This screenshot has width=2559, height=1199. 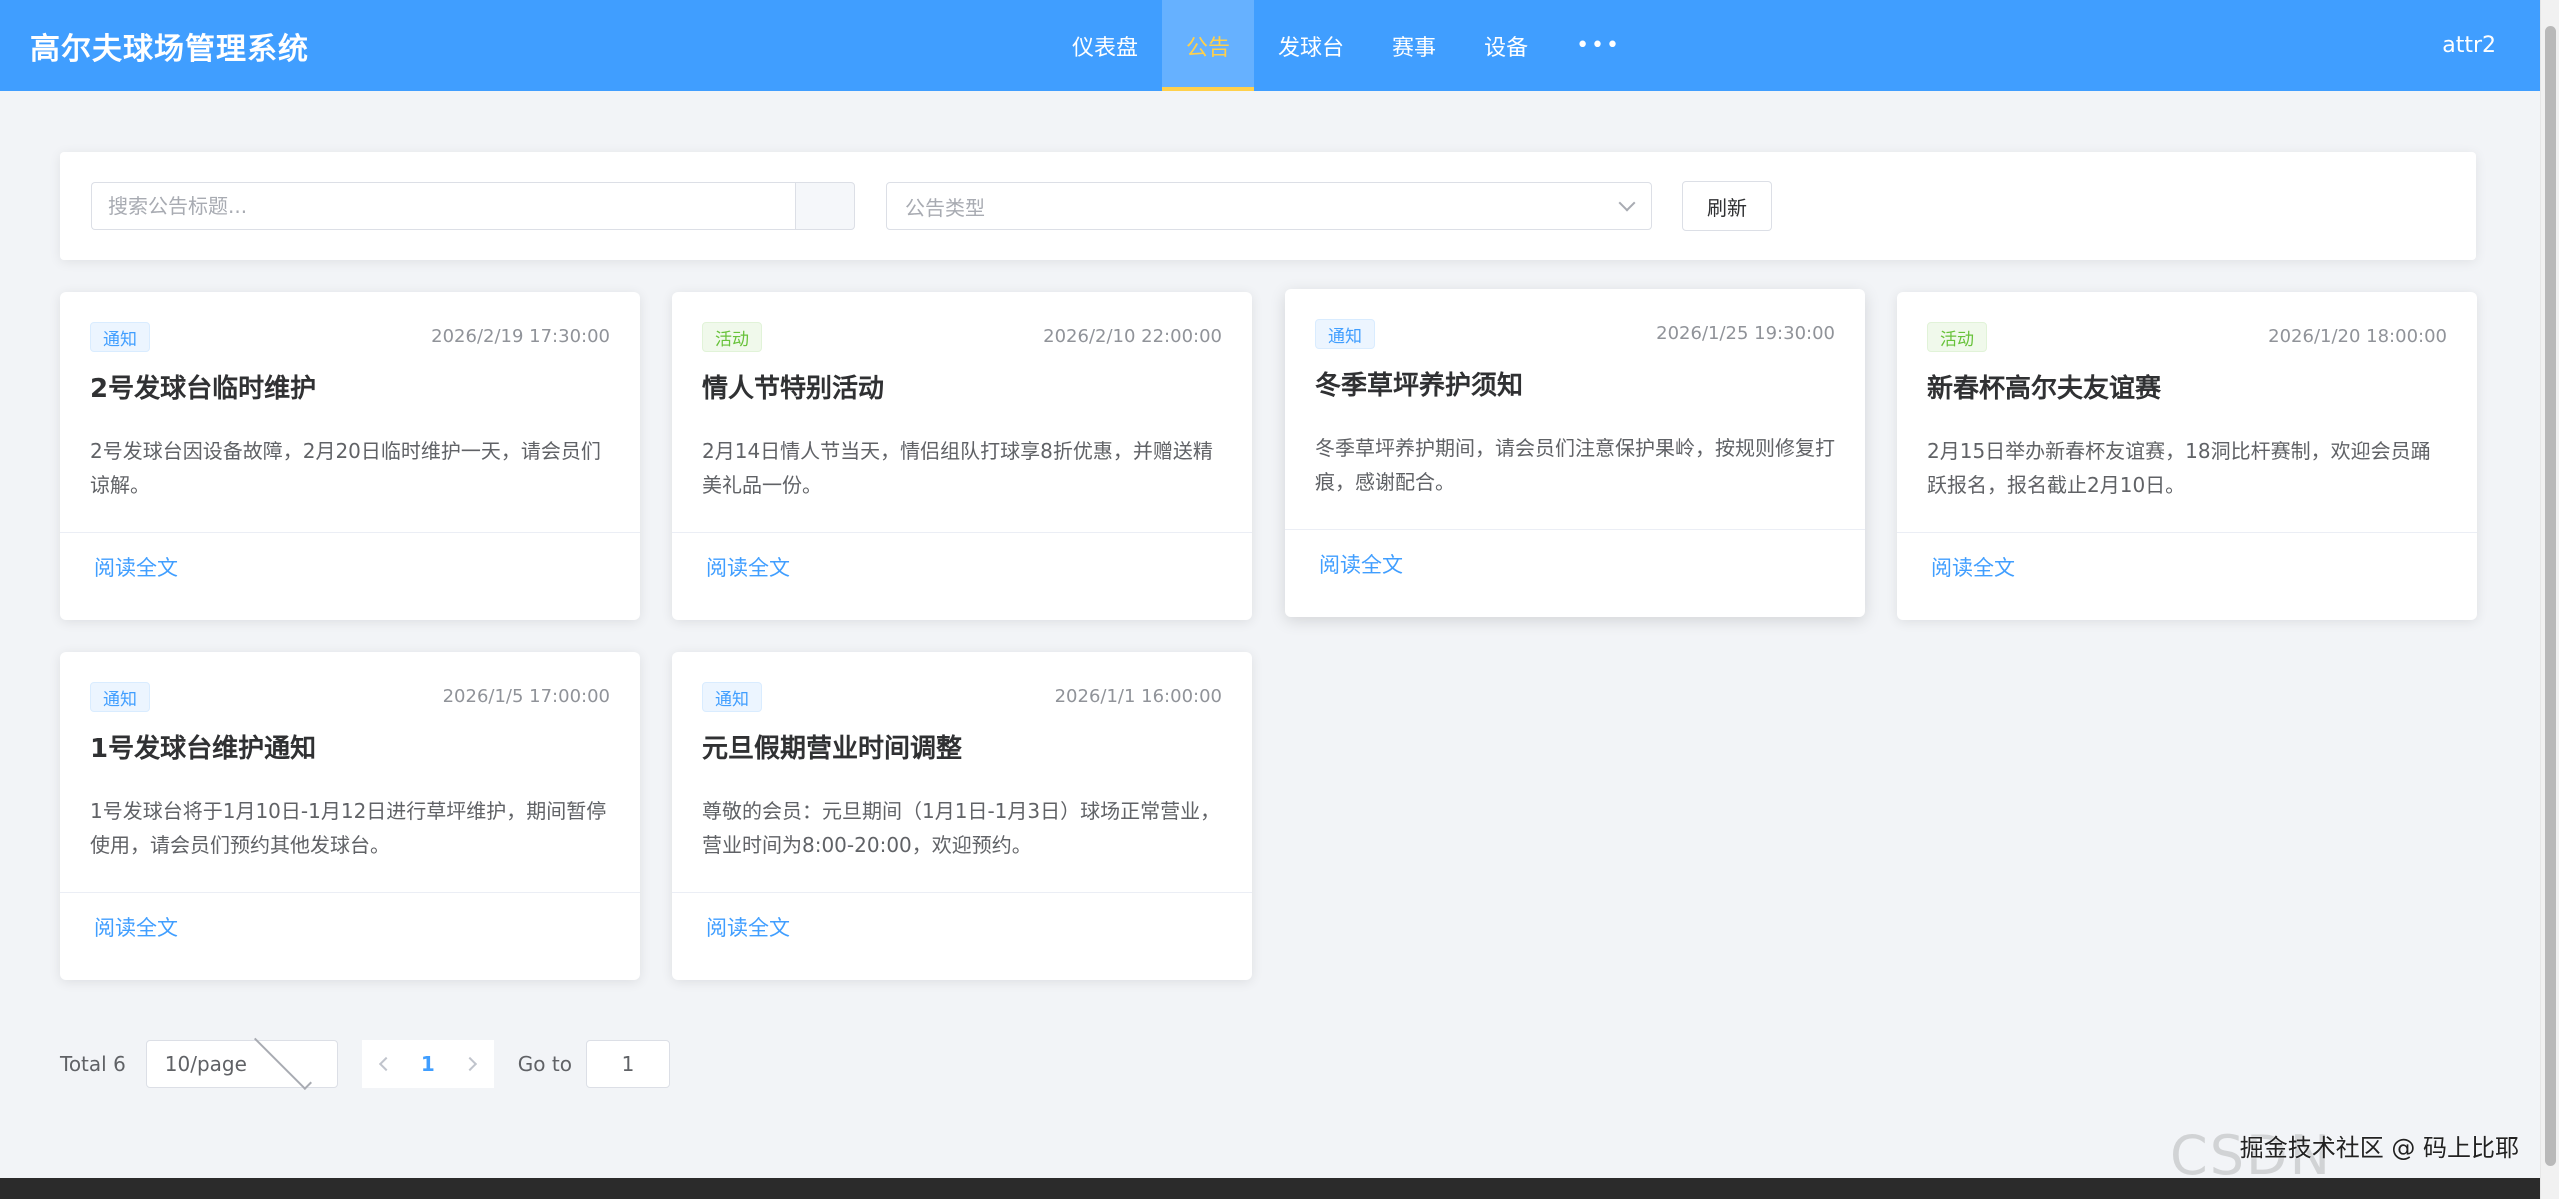 I want to click on search-icon, so click(x=823, y=204).